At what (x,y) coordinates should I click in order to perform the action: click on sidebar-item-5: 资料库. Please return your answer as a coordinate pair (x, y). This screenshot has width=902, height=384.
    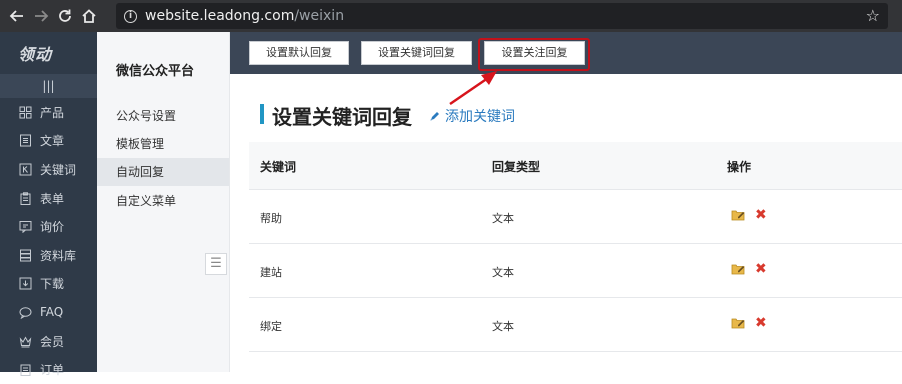
    Looking at the image, I should click on (48, 255).